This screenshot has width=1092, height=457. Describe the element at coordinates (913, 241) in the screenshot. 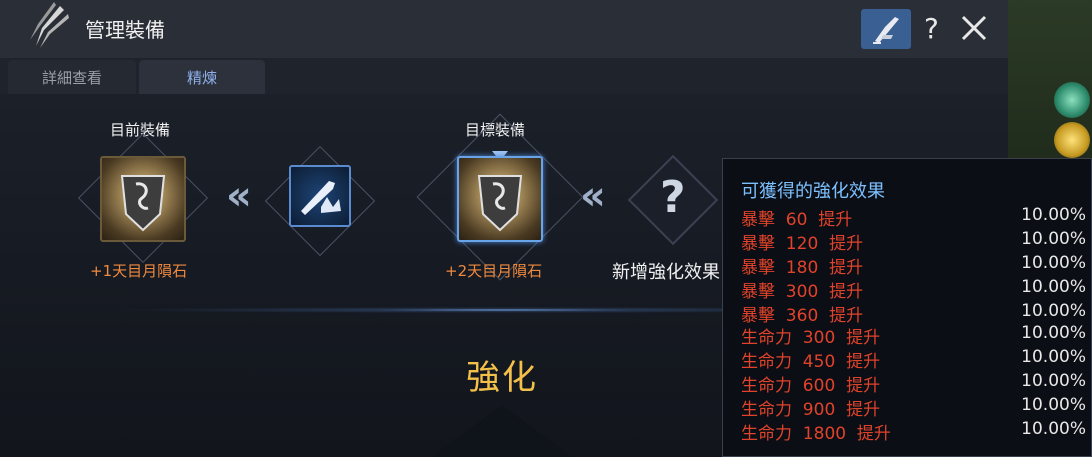

I see `effect-row: 暴擊 120 提升 10.00%` at that location.